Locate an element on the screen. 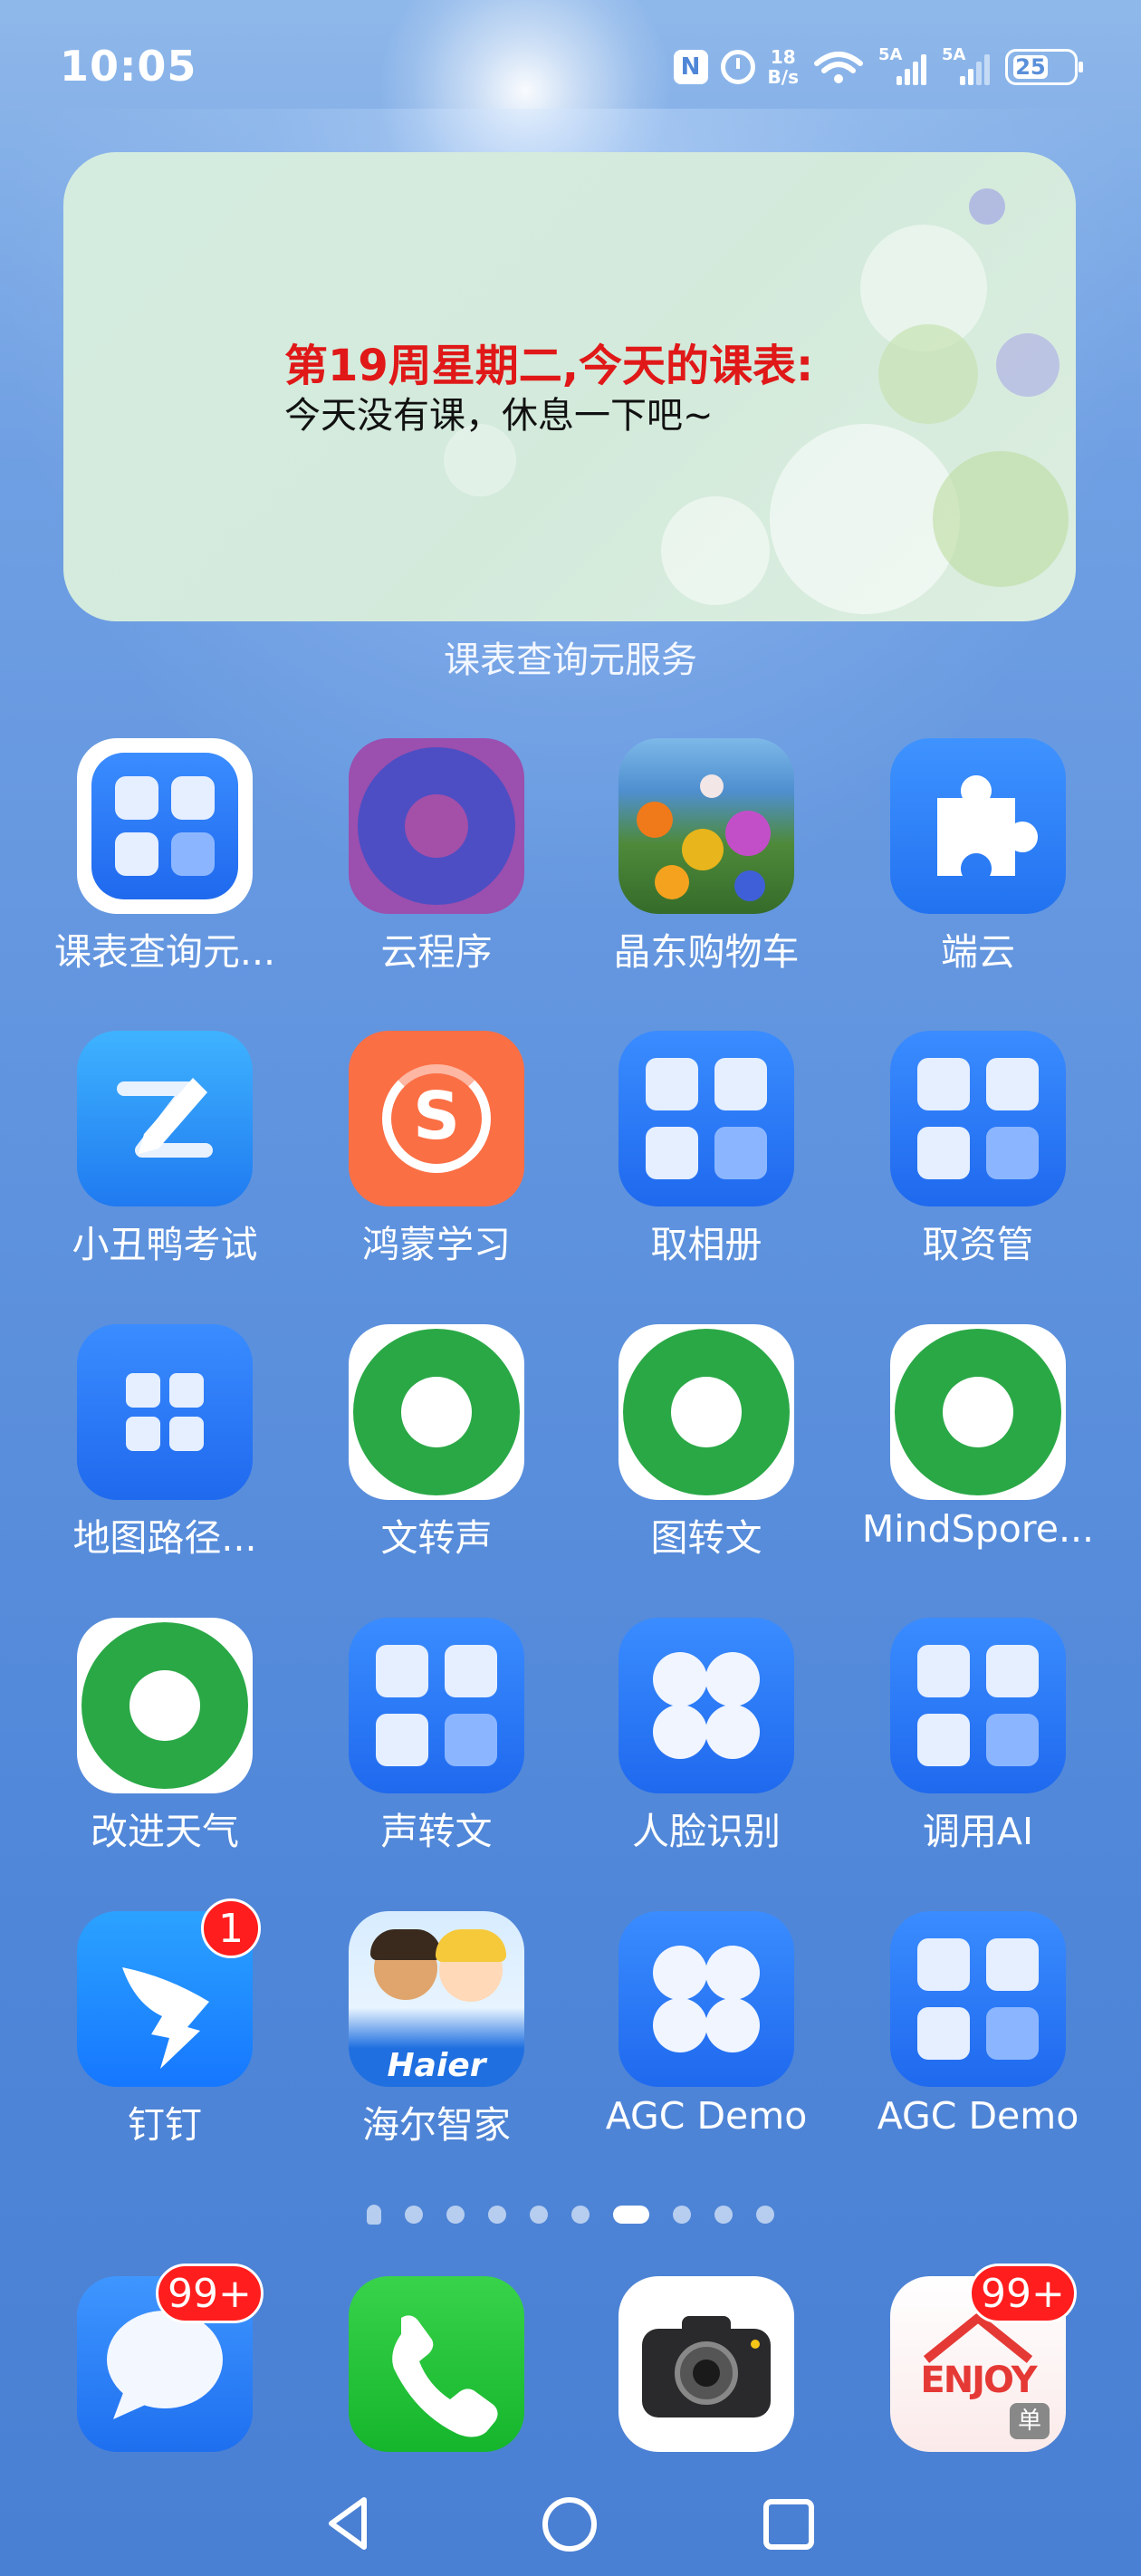  wifi-icon is located at coordinates (839, 67).